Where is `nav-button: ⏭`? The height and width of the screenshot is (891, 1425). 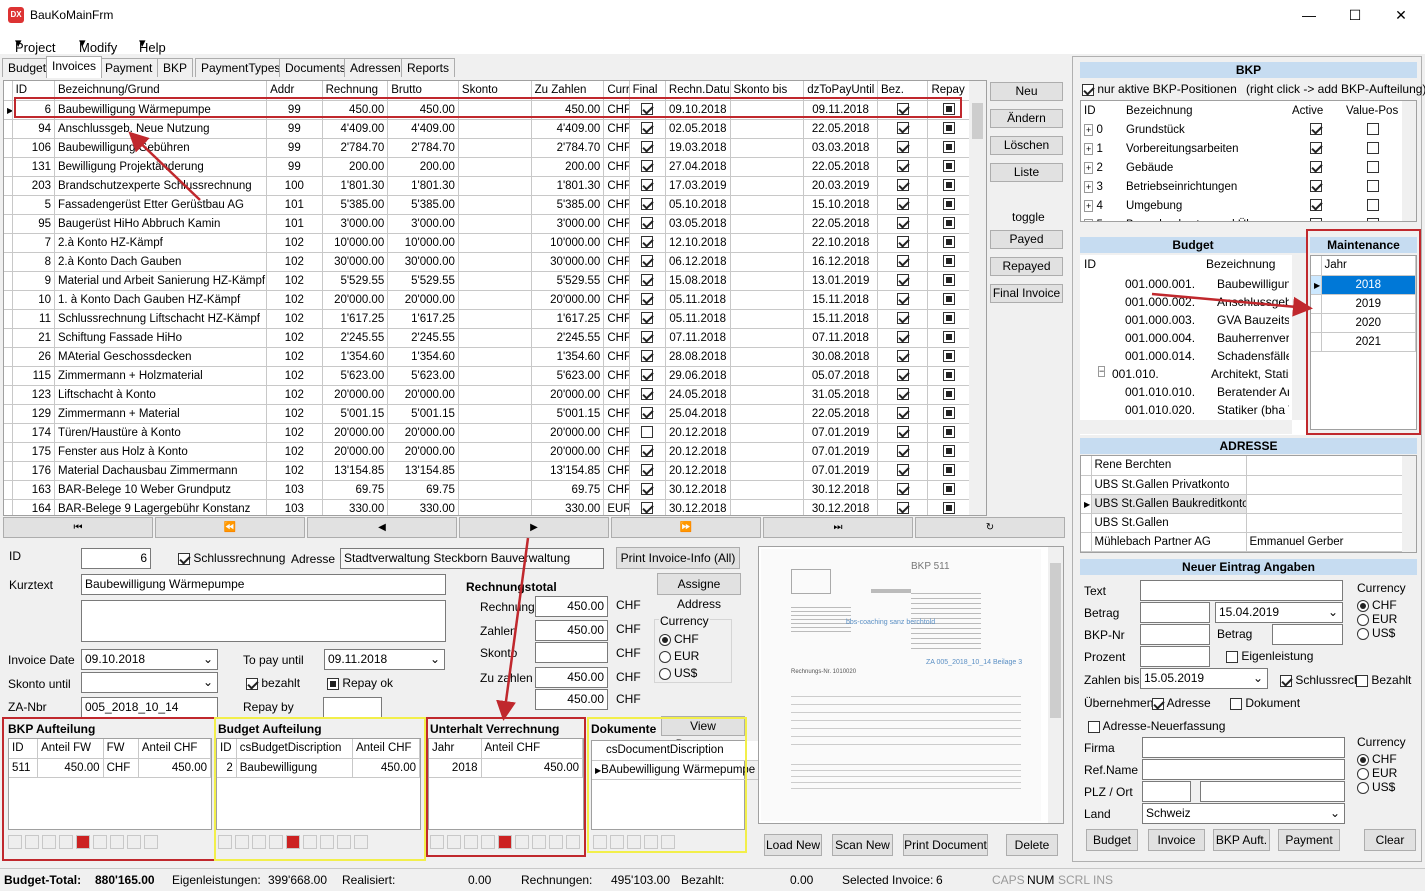
nav-button: ⏭ is located at coordinates (838, 527).